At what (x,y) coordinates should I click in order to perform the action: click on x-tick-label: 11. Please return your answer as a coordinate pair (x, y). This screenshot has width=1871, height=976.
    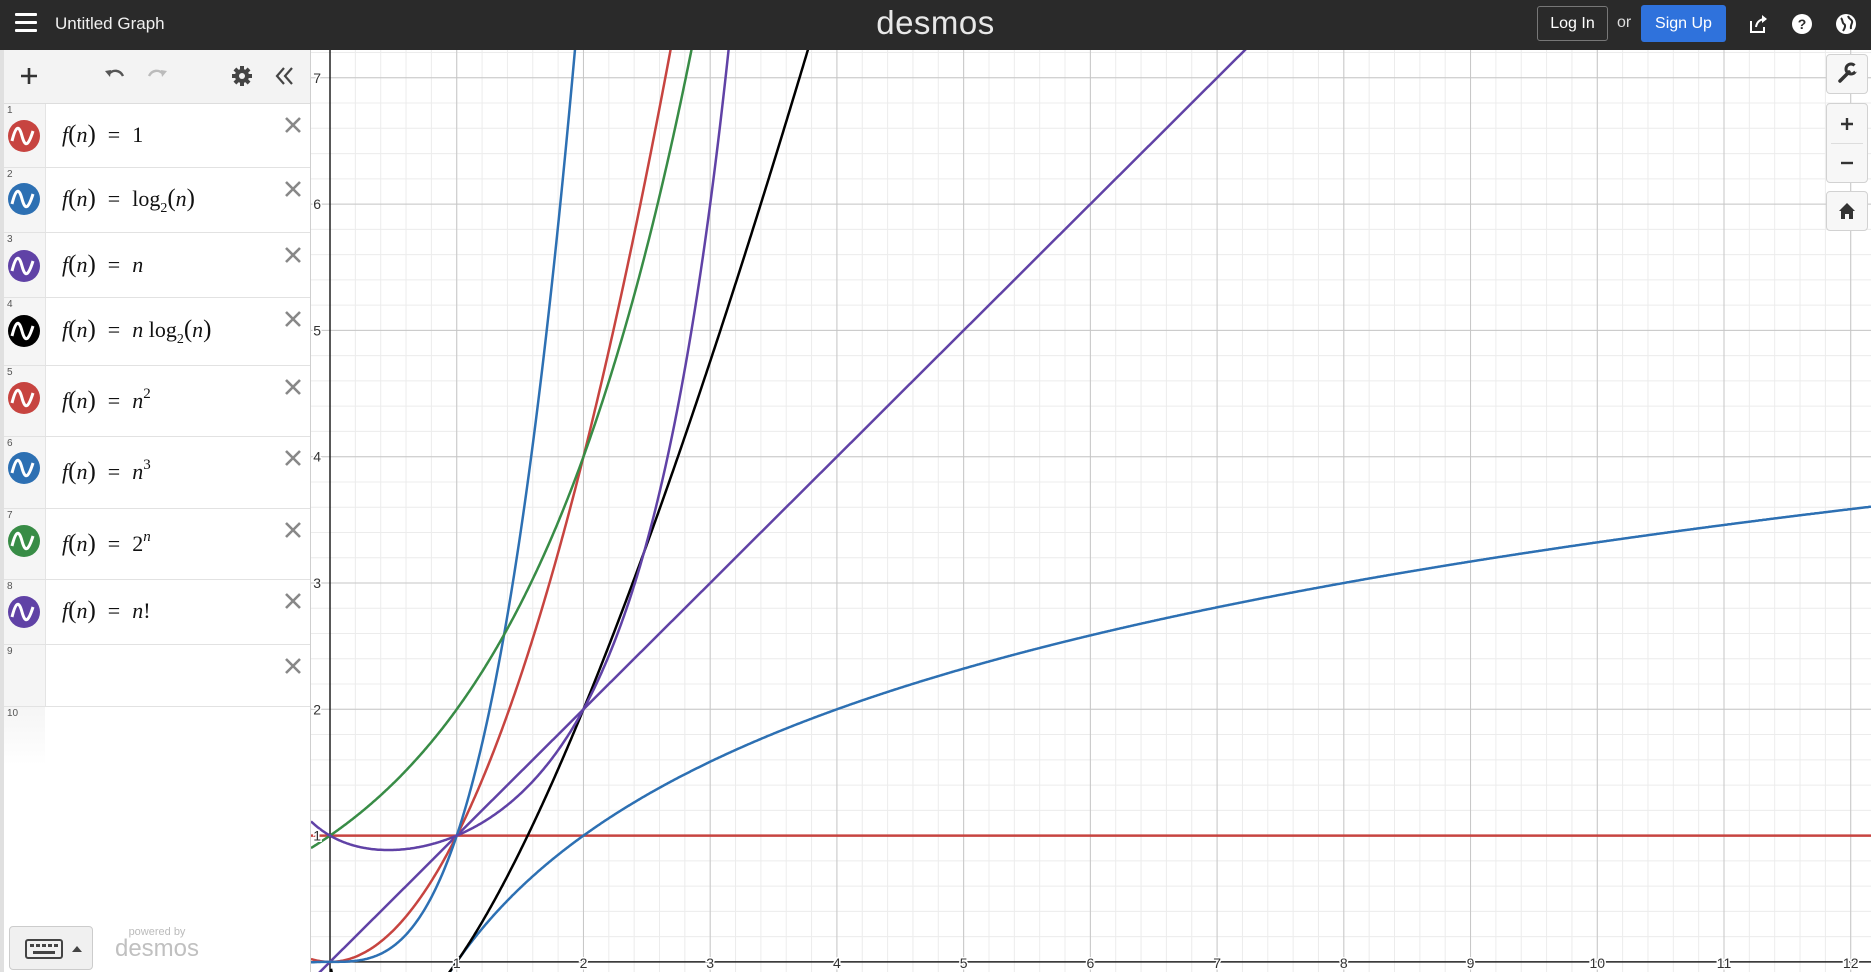
    Looking at the image, I should click on (1724, 963).